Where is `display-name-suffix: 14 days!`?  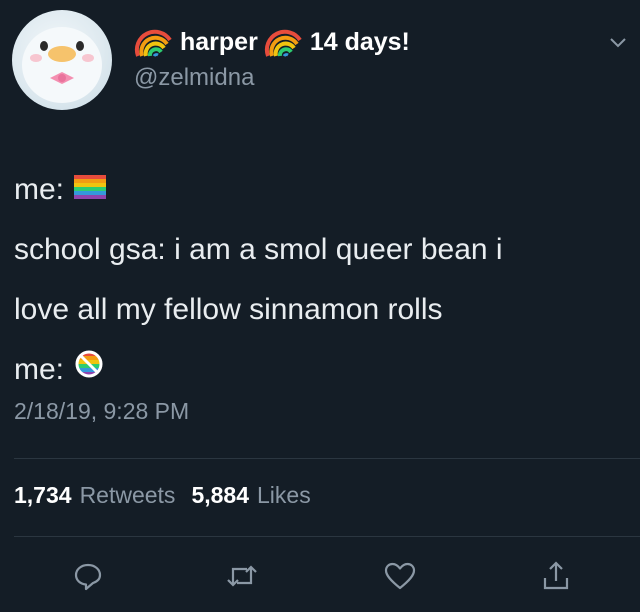 display-name-suffix: 14 days! is located at coordinates (359, 41).